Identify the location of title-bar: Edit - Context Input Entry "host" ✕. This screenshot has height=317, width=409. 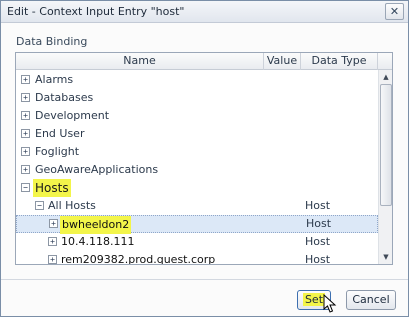
(204, 12).